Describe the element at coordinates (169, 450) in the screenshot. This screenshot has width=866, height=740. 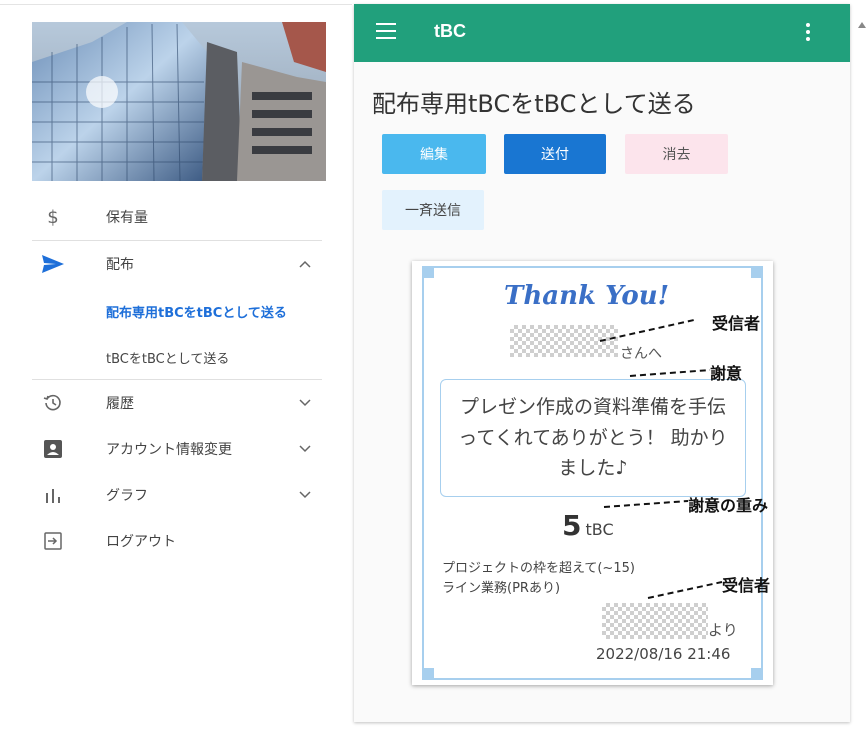
I see `nav-item-label: アカウント情報変更` at that location.